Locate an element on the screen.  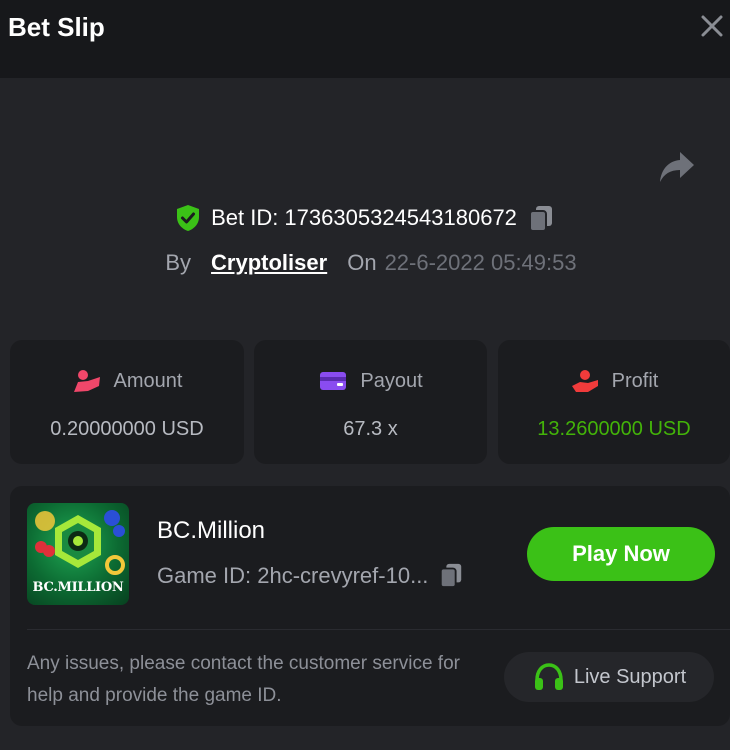
close-button is located at coordinates (712, 26).